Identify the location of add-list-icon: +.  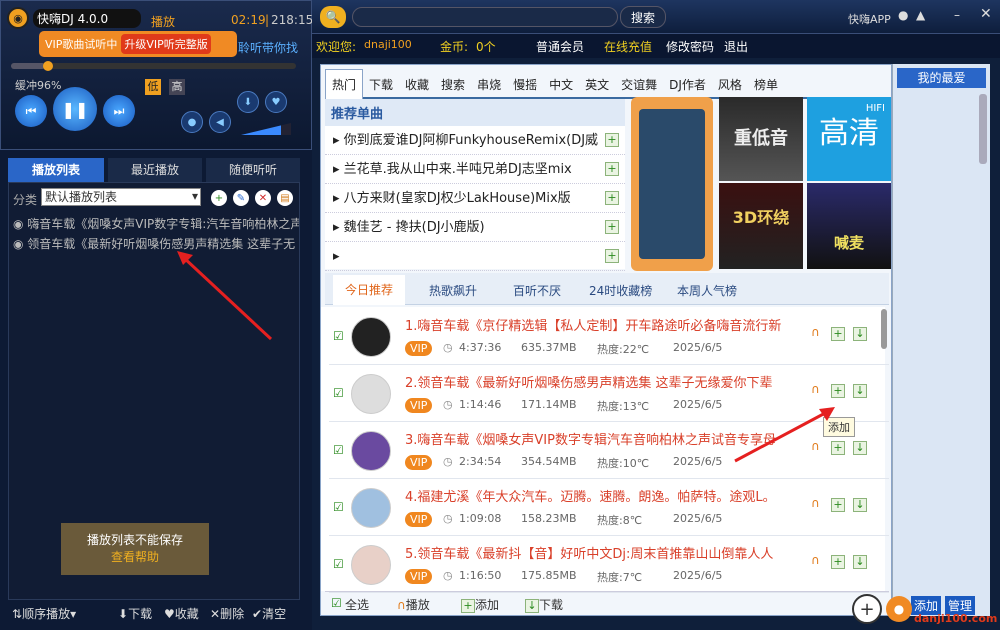
(219, 198).